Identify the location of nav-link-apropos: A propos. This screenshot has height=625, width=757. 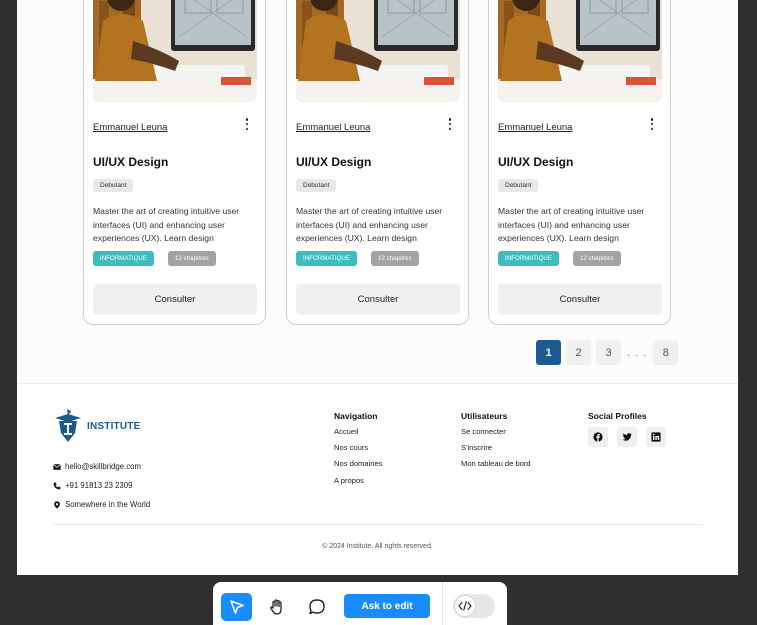
(358, 480).